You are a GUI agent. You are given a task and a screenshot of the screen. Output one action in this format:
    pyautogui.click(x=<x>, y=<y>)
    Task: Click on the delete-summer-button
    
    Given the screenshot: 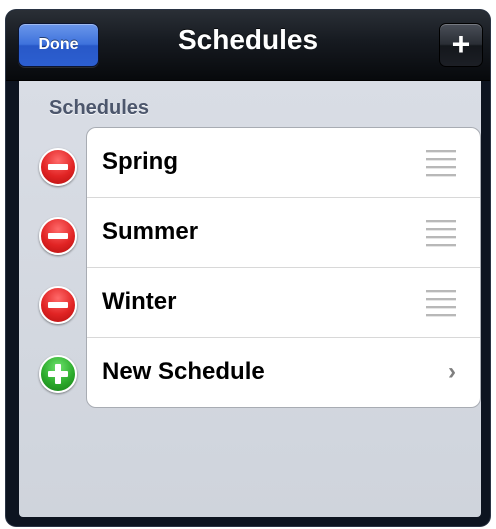 What is the action you would take?
    pyautogui.click(x=58, y=236)
    